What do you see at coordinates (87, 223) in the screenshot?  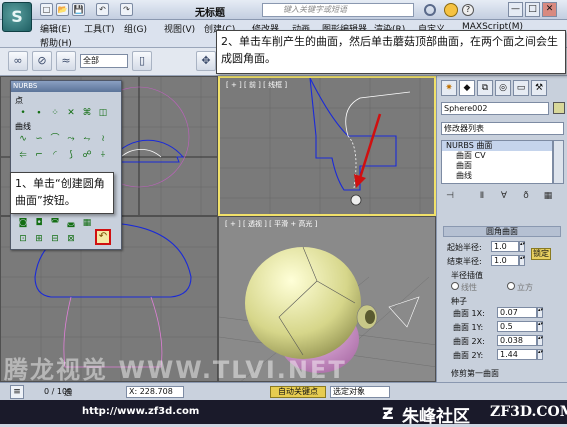 I see `multi-curve-trim-icon: ▦` at bounding box center [87, 223].